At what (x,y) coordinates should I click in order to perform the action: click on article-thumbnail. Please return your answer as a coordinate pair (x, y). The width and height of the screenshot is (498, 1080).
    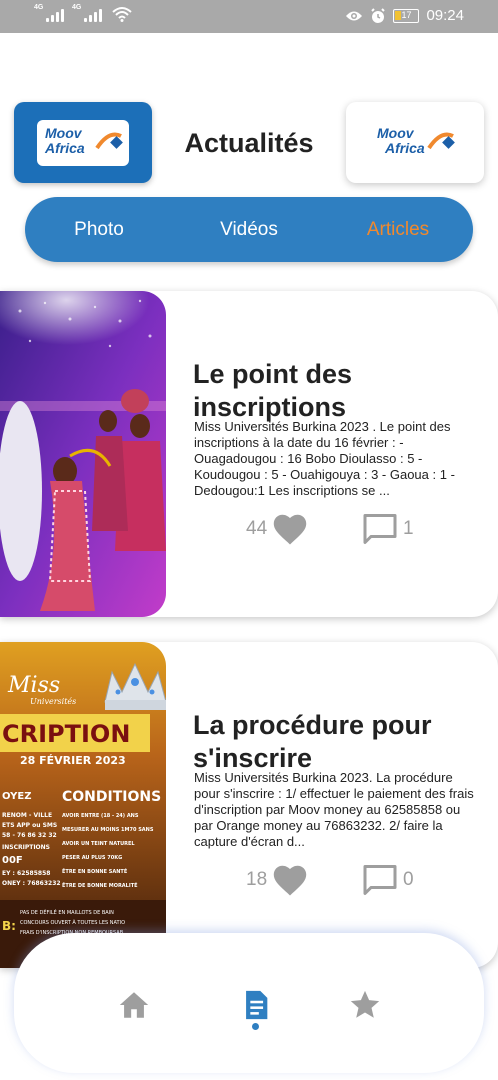
    Looking at the image, I should click on (83, 454).